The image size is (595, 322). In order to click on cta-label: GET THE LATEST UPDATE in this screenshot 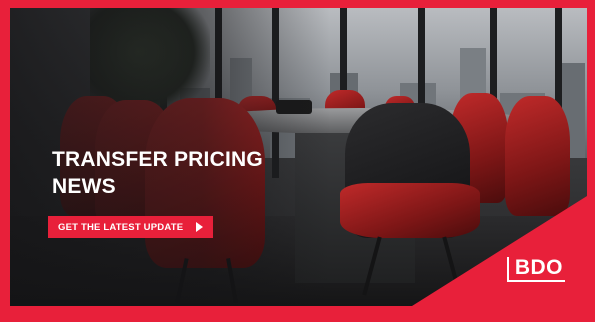, I will do `click(121, 227)`.